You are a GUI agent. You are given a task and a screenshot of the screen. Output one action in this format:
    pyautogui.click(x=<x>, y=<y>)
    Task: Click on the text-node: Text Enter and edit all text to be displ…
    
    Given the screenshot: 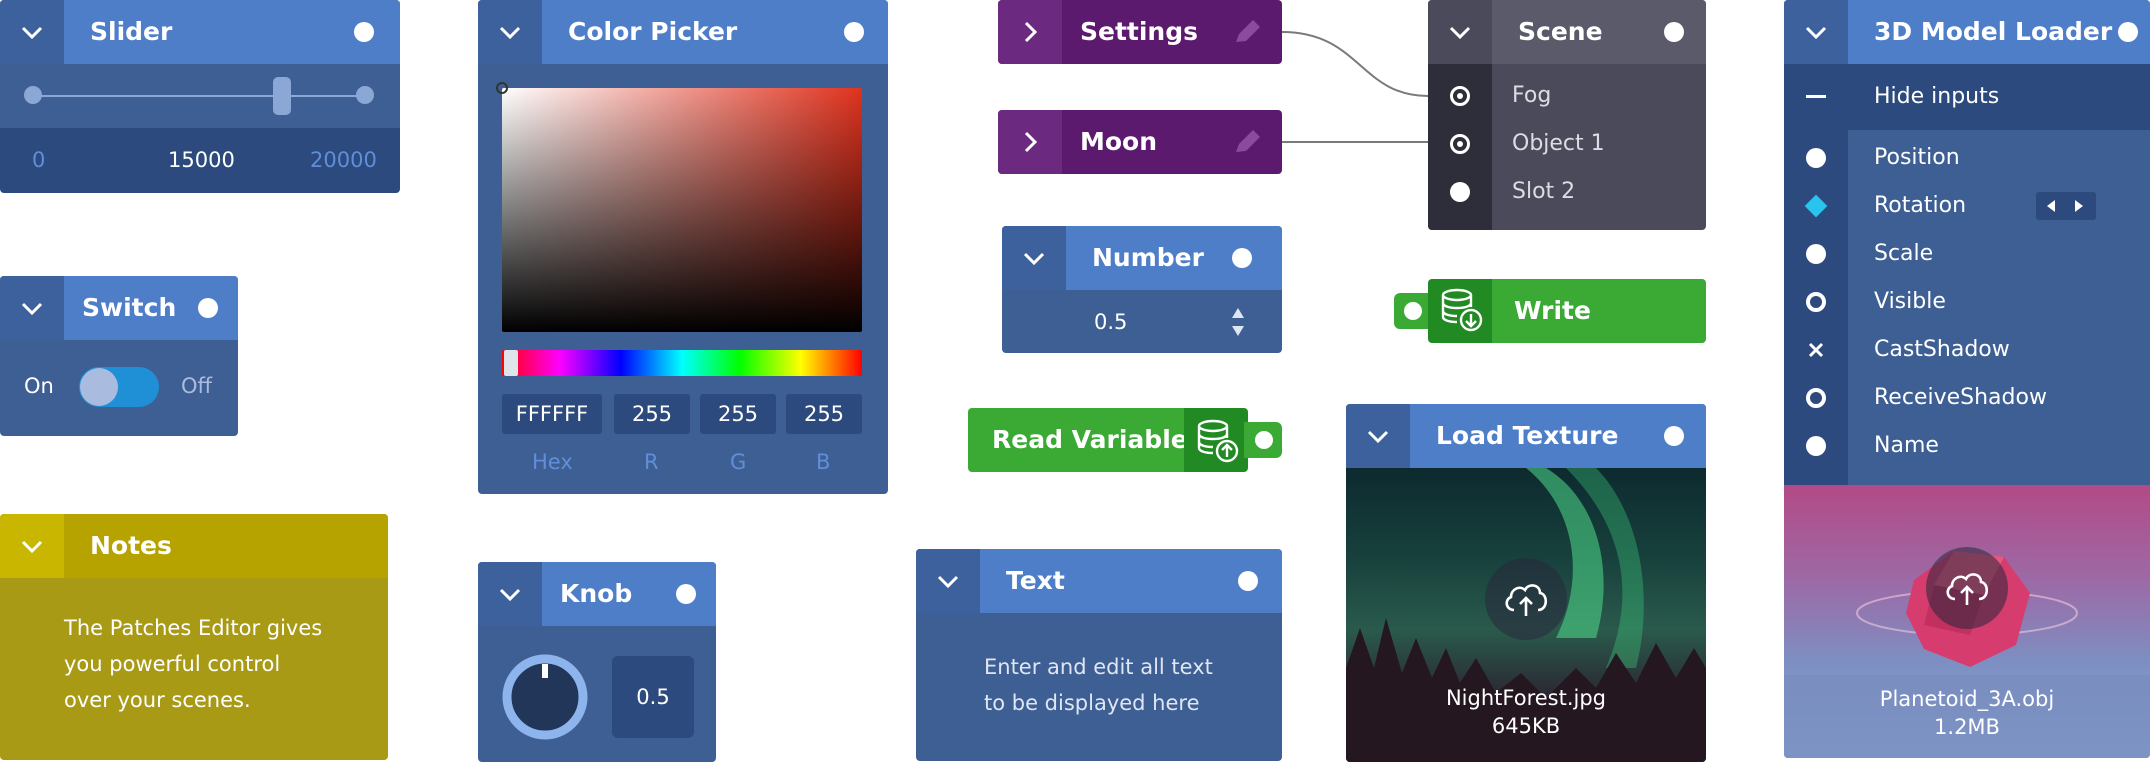 What is the action you would take?
    pyautogui.click(x=1099, y=655)
    